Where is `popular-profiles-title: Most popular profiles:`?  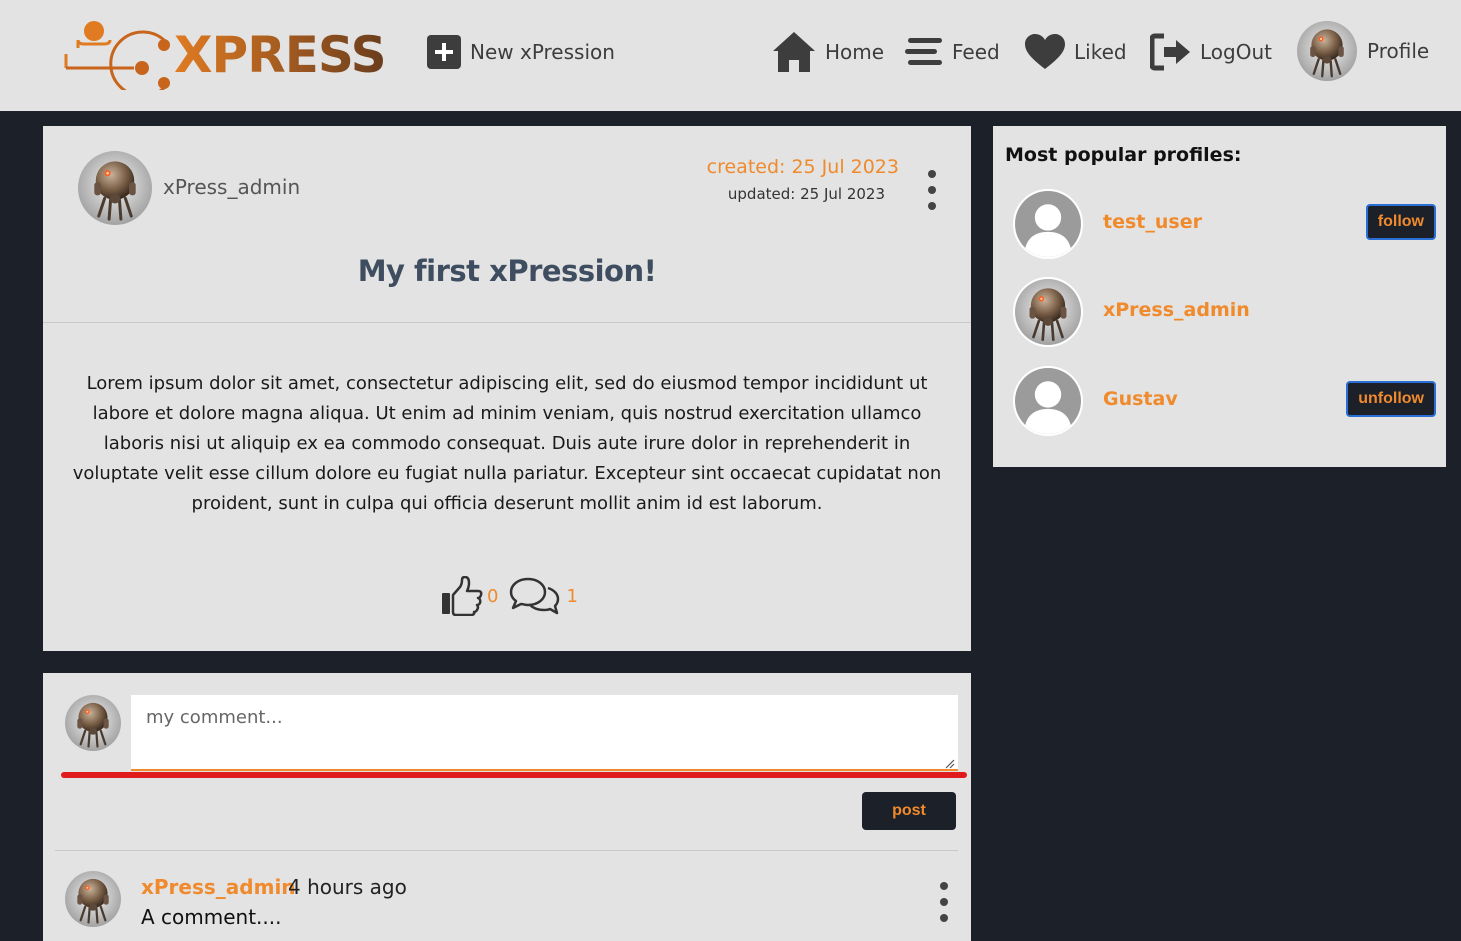 popular-profiles-title: Most popular profiles: is located at coordinates (1123, 155).